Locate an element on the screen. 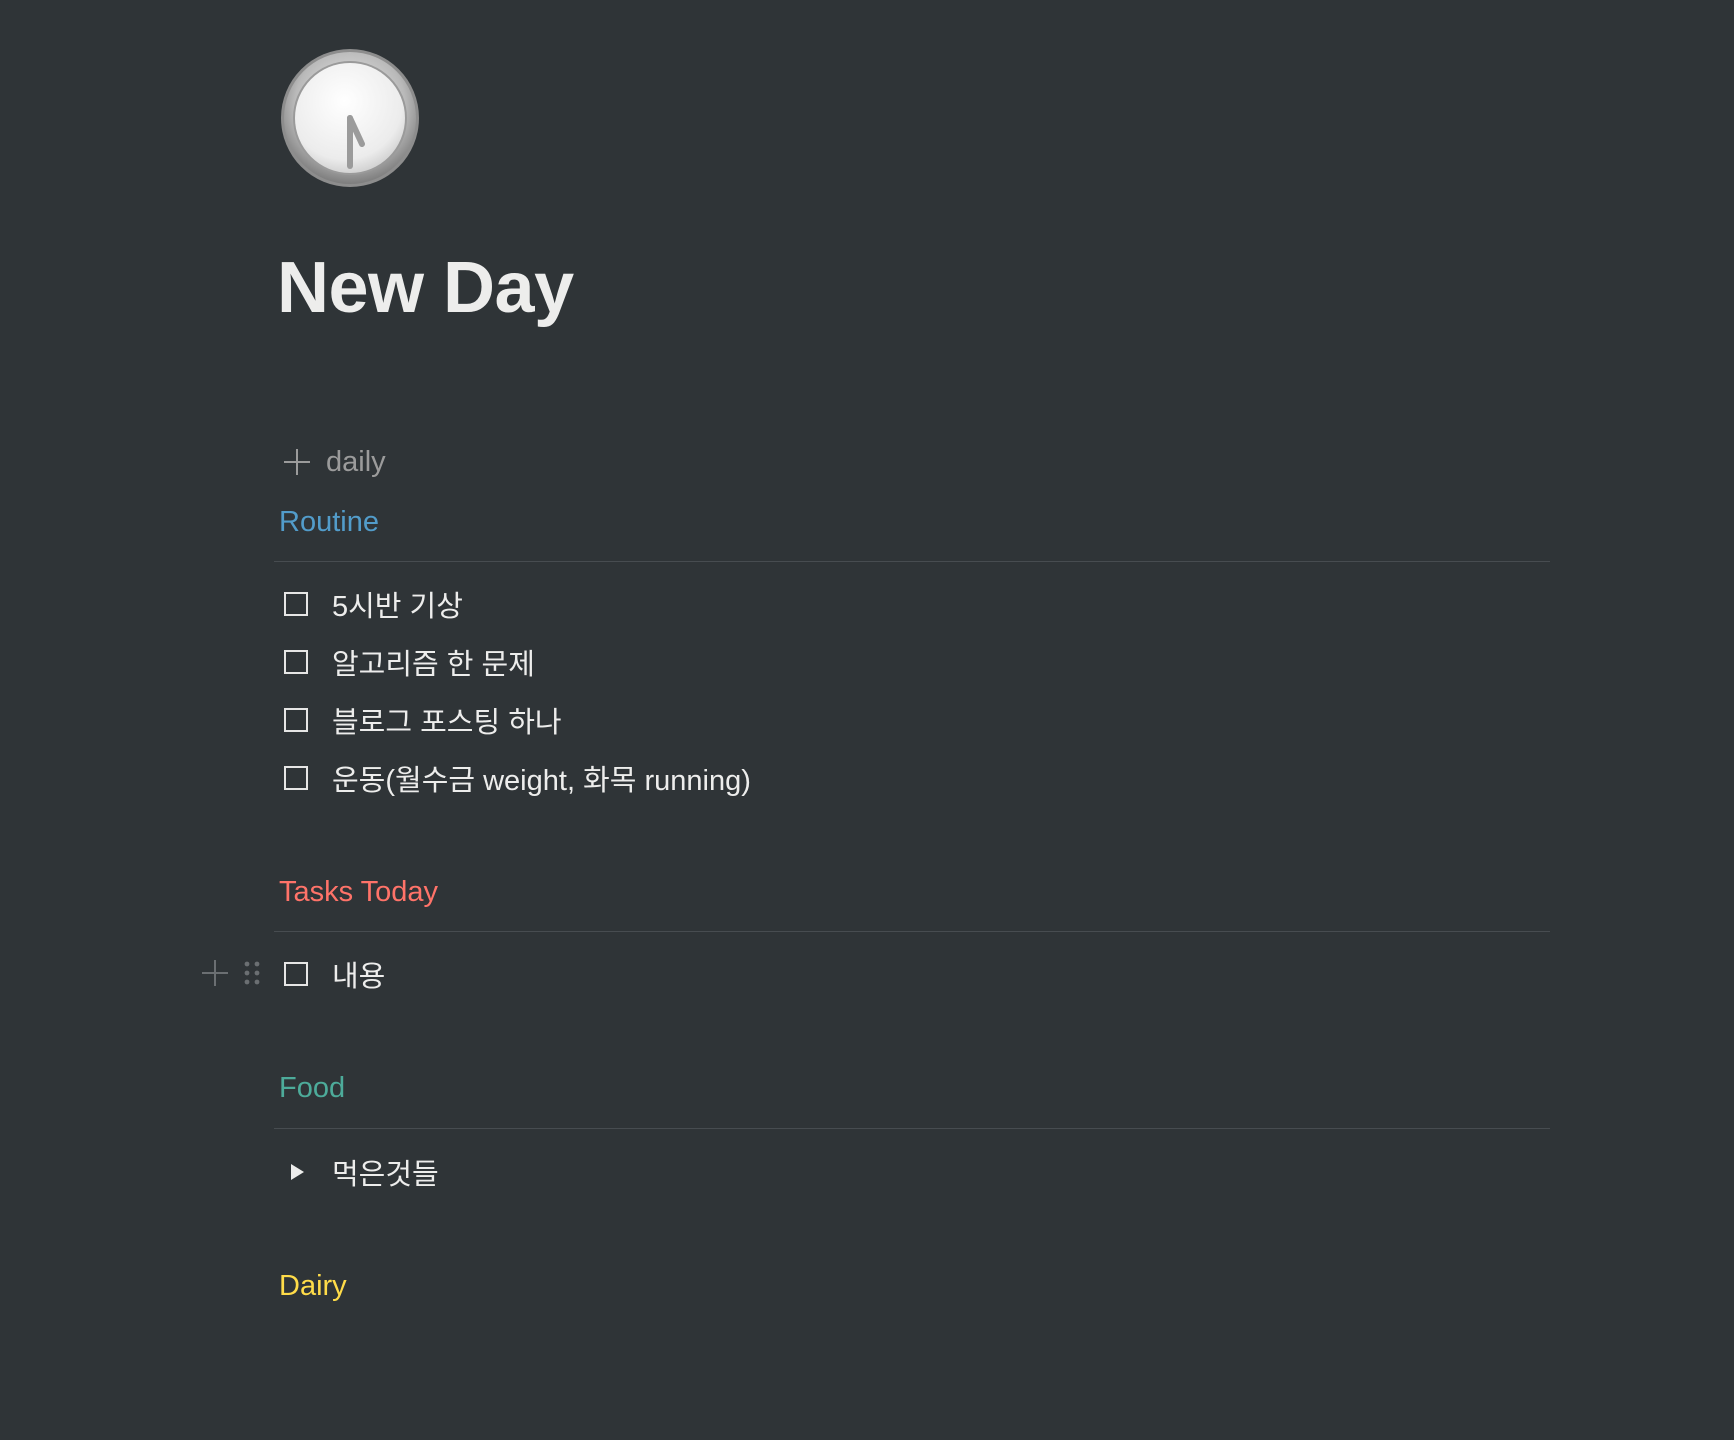  todo-item: 알고리즘 한 문제 is located at coordinates (409, 662).